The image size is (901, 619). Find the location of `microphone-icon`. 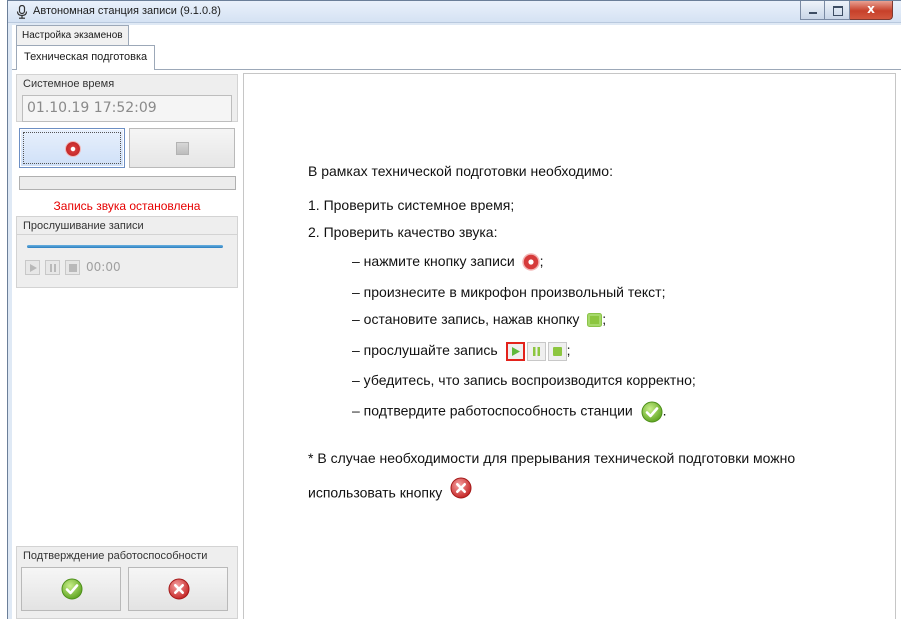

microphone-icon is located at coordinates (22, 12).